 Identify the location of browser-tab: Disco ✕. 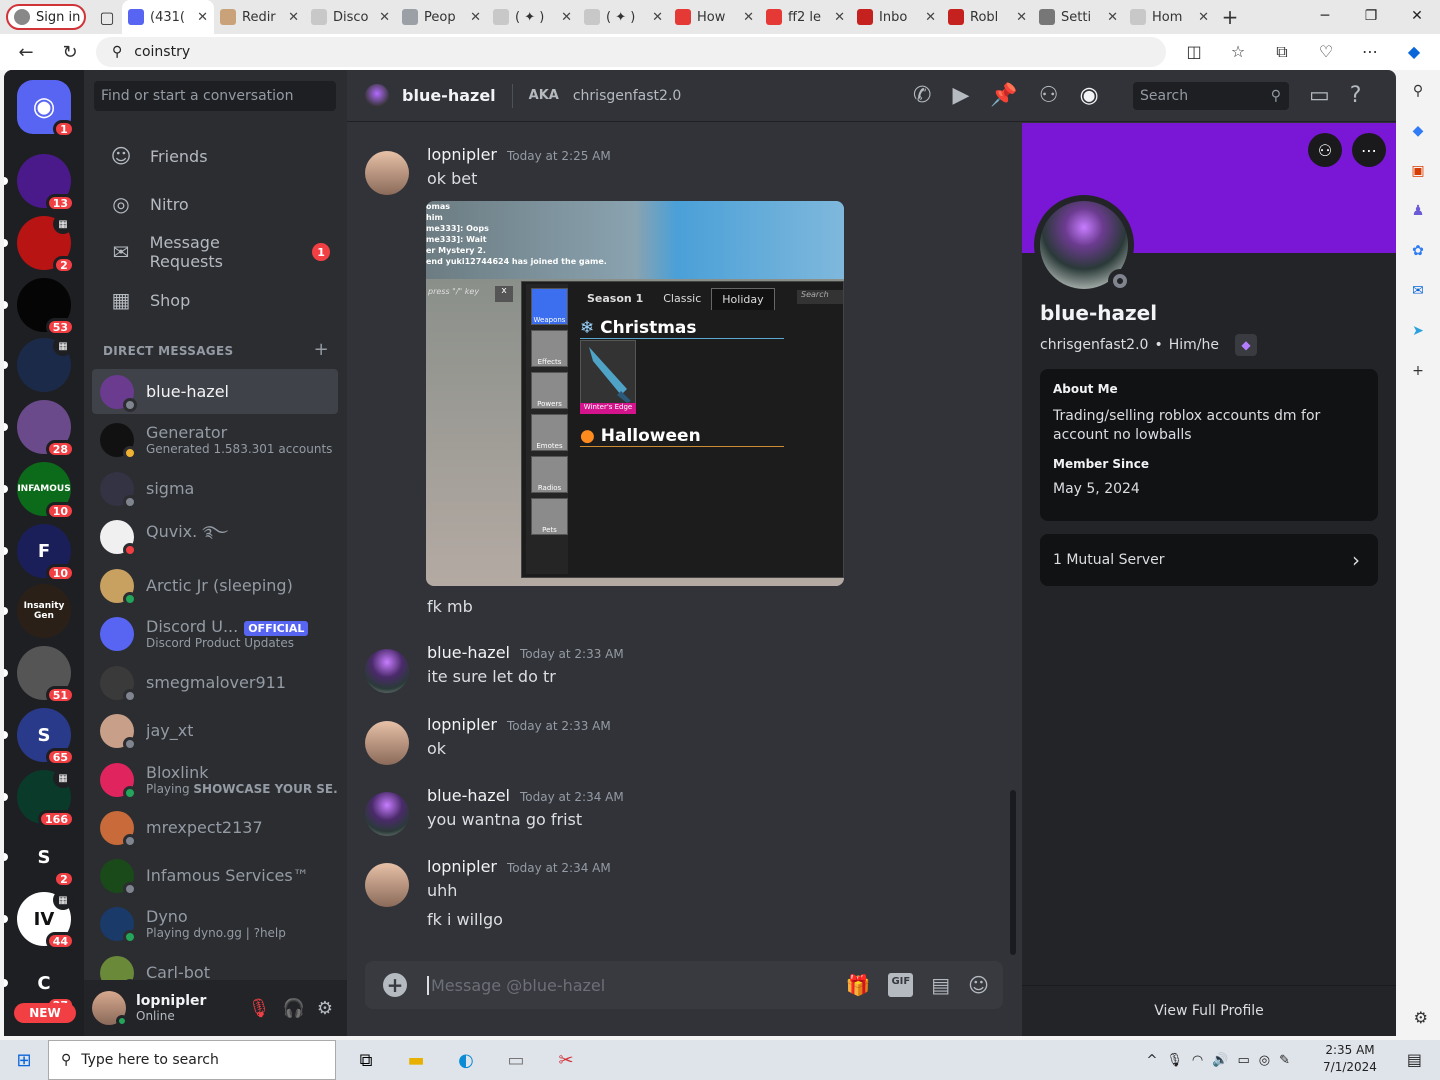
(350, 17).